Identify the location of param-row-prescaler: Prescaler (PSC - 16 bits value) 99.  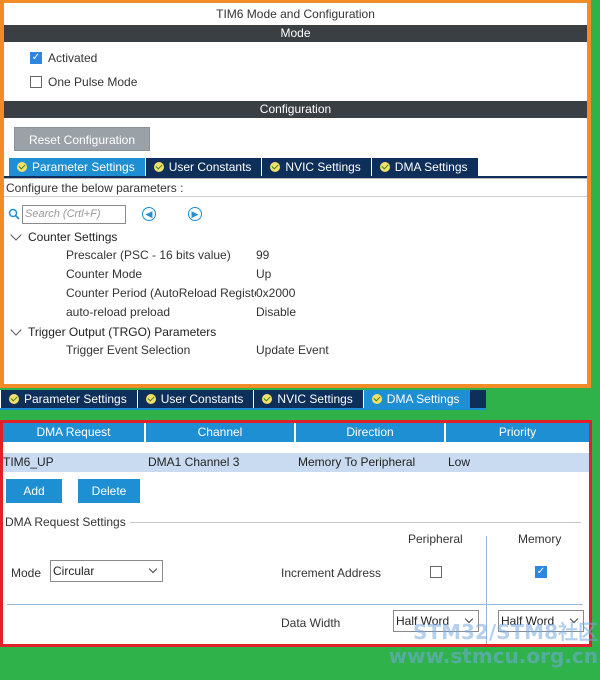
(295, 255).